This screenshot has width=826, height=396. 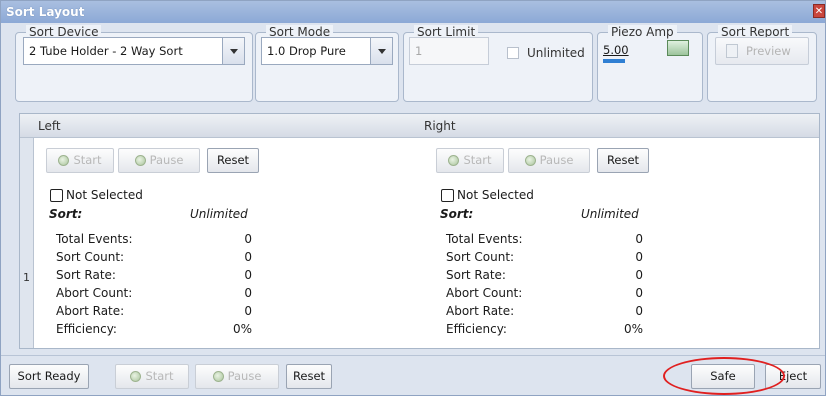 I want to click on sort-device-combo: 2 Tube Holder - 2 Way Sort, so click(x=134, y=51).